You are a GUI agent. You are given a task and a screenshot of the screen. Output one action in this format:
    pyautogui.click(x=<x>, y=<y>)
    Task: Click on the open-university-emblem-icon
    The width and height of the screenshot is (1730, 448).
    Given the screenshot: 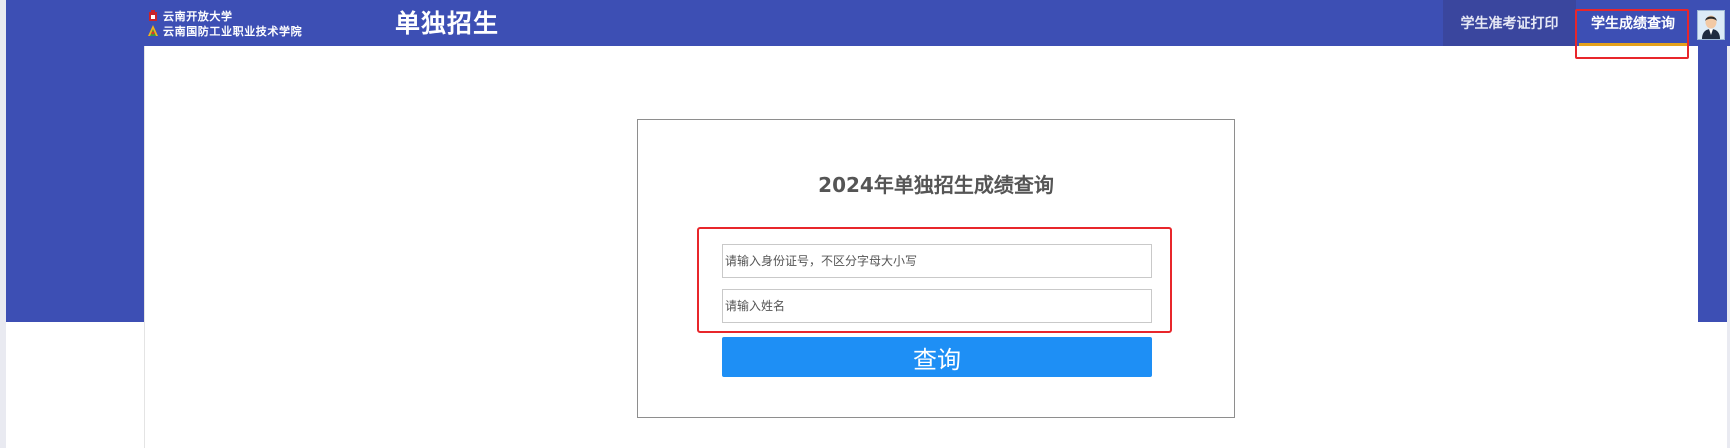 What is the action you would take?
    pyautogui.click(x=153, y=15)
    